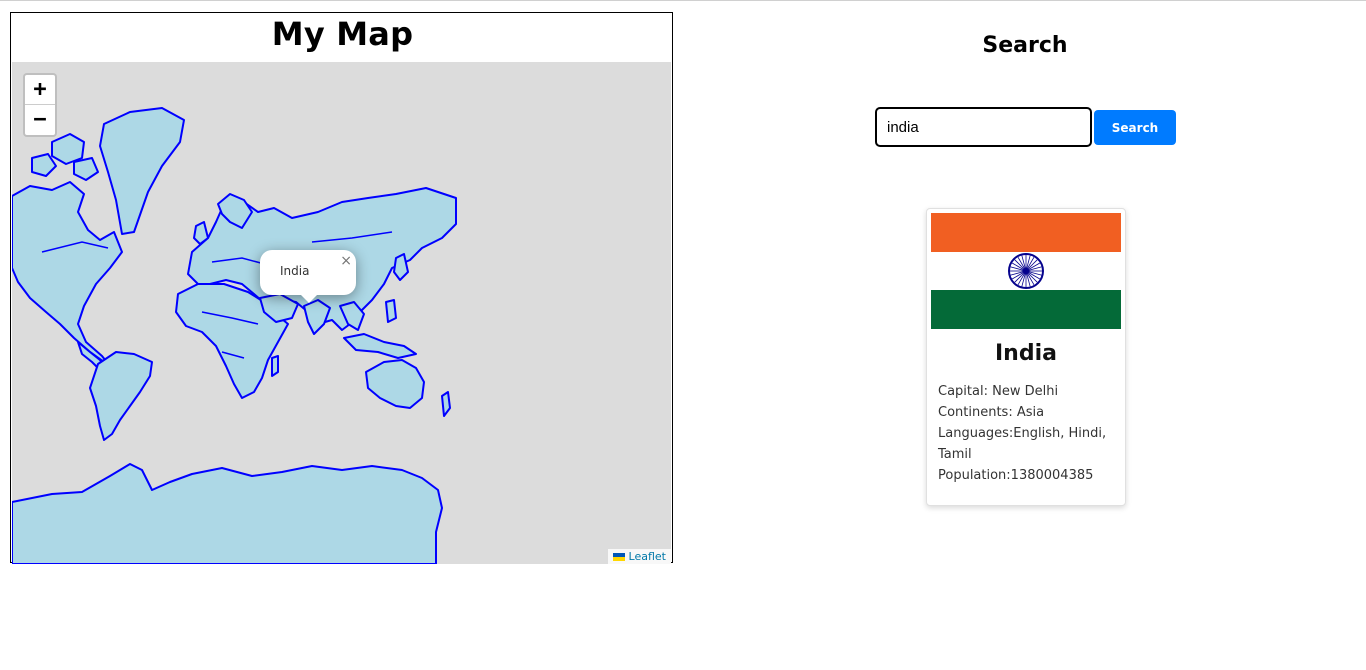 This screenshot has width=1366, height=670. I want to click on south-america-shape, so click(121, 396).